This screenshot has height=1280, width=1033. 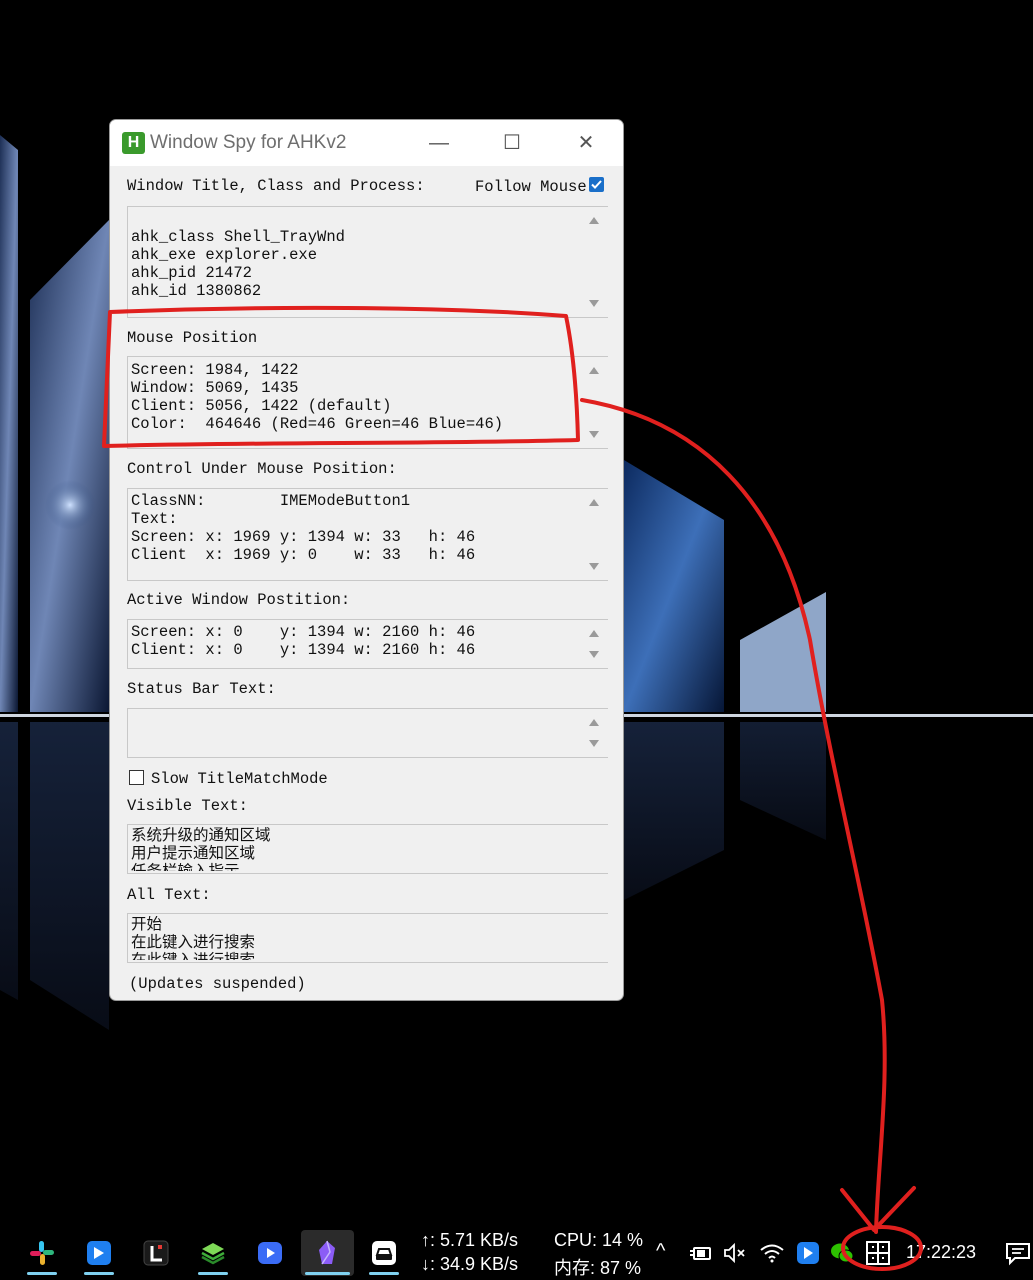 I want to click on mute-icon, so click(x=735, y=1253).